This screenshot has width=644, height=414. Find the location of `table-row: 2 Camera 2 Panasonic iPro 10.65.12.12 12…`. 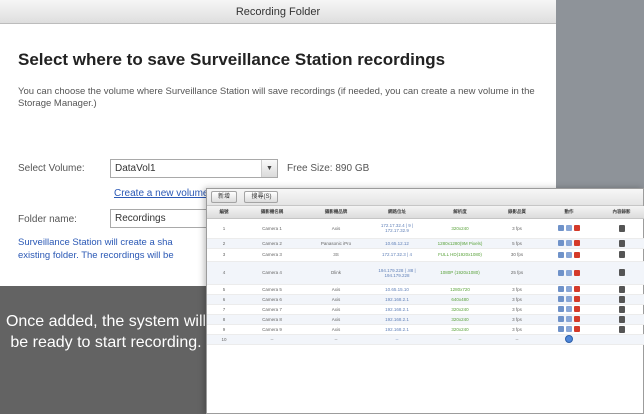

table-row: 2 Camera 2 Panasonic iPro 10.65.12.12 12… is located at coordinates (425, 243).